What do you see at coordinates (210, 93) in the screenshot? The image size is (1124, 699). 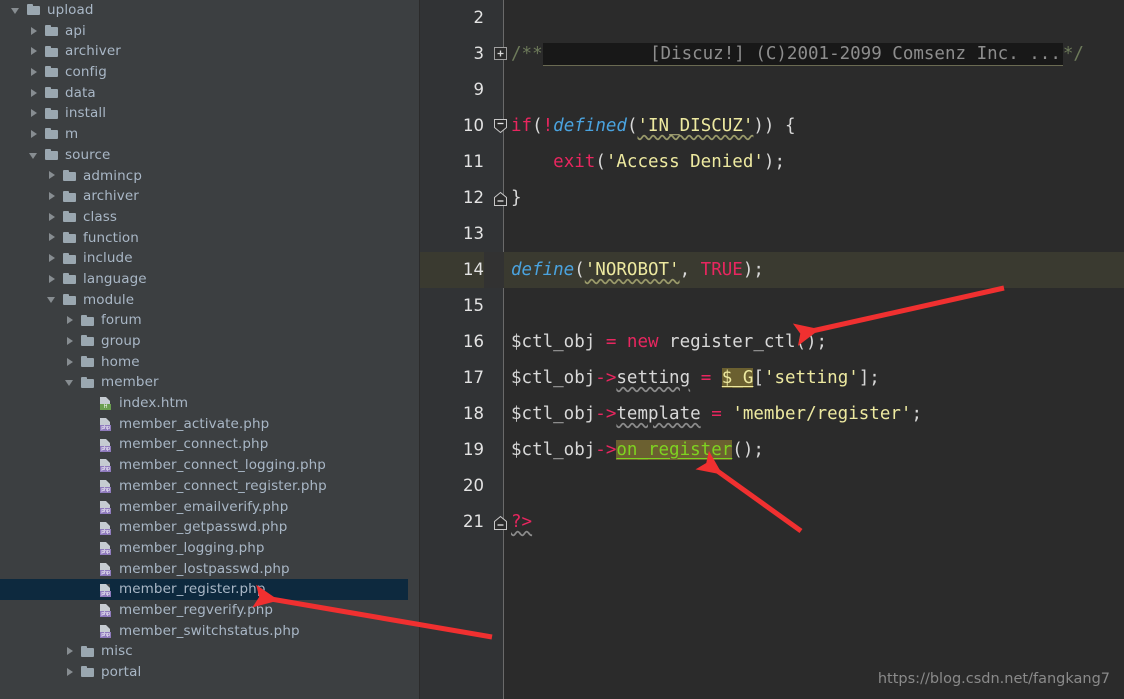 I see `tree-folder-data: data` at bounding box center [210, 93].